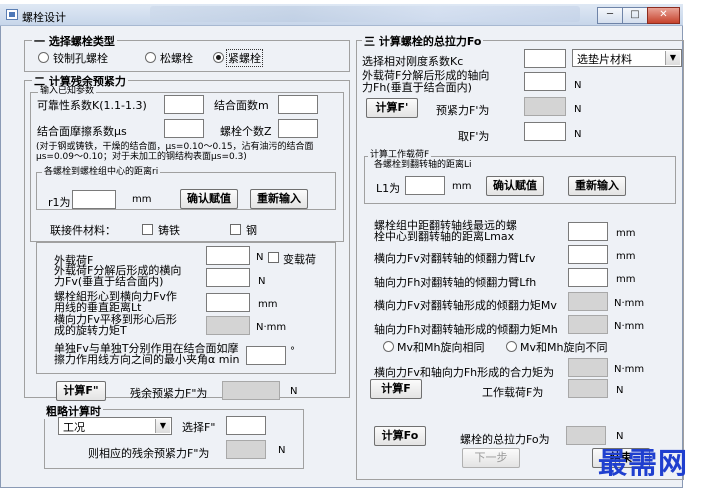 The image size is (708, 490). Describe the element at coordinates (44, 17) in the screenshot. I see `window-title: 螺栓设计` at that location.